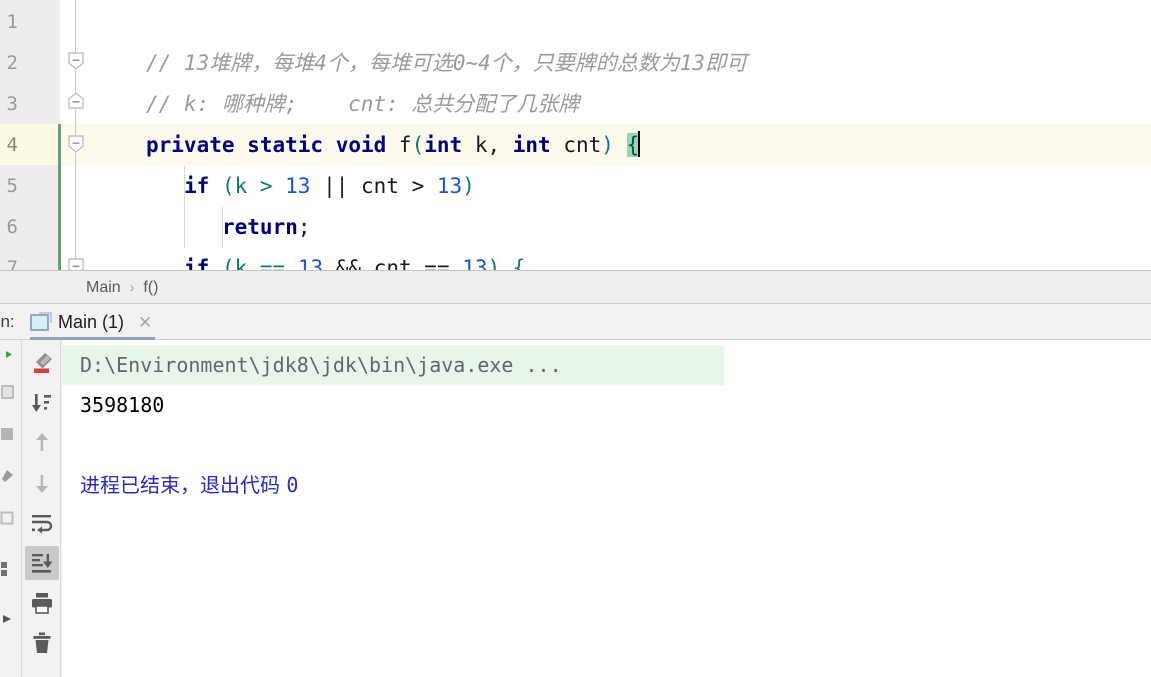 Image resolution: width=1151 pixels, height=677 pixels. I want to click on open-brace: {, so click(519, 263).